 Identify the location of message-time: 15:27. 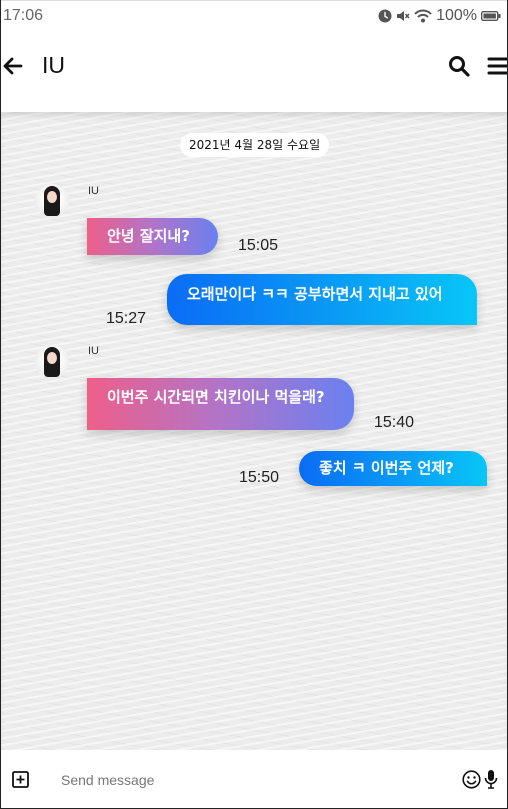
(126, 318).